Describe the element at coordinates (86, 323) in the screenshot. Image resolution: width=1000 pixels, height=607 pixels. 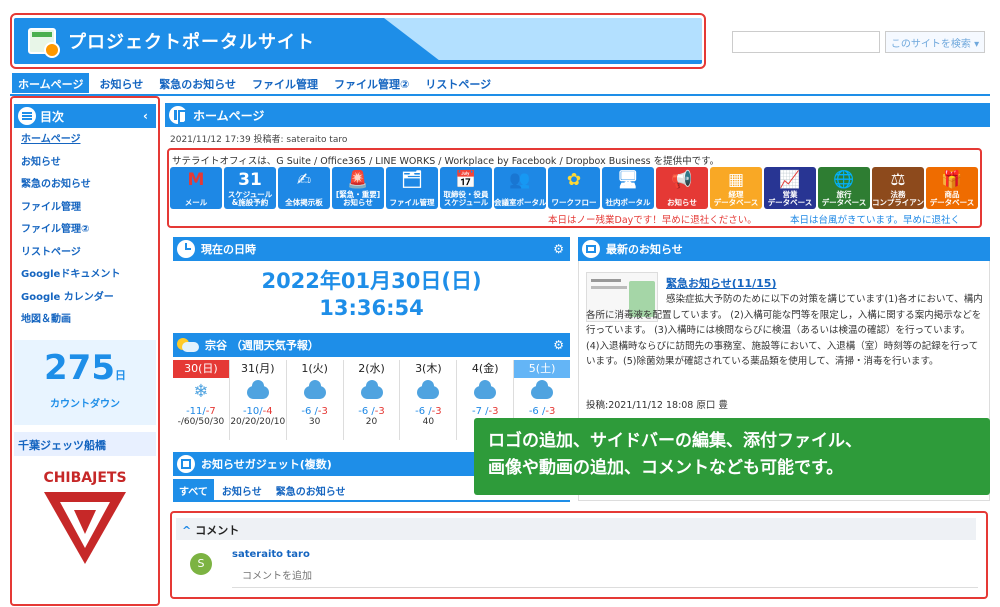
I see `sidebar-item: 地図＆動画` at that location.